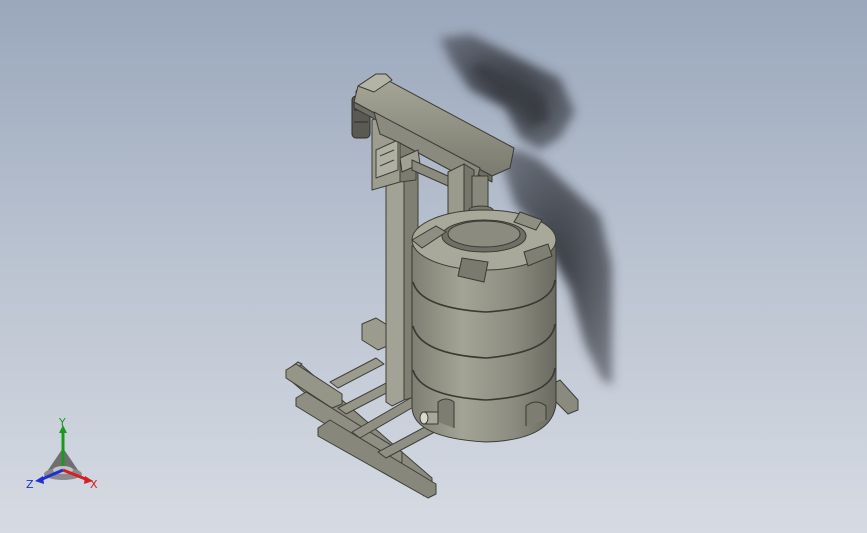 The width and height of the screenshot is (867, 533). Describe the element at coordinates (30, 484) in the screenshot. I see `z-axis-label: Z` at that location.